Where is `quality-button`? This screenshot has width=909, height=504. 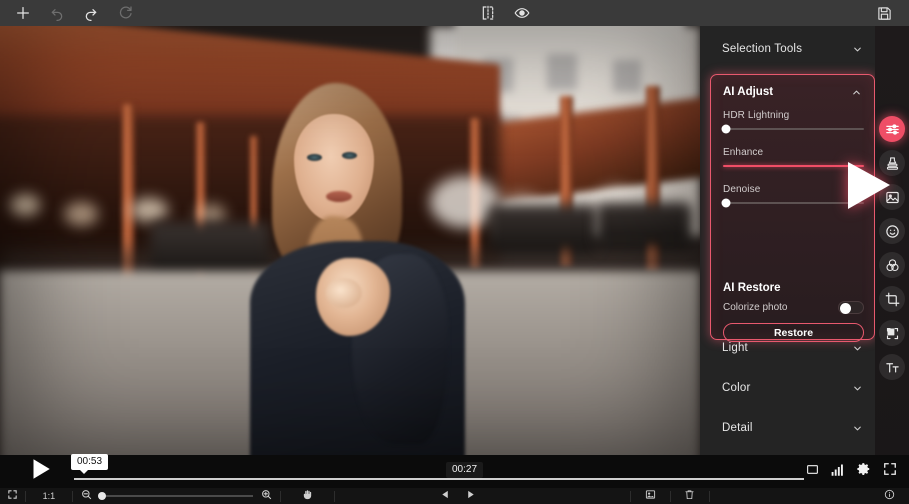 quality-button is located at coordinates (838, 471).